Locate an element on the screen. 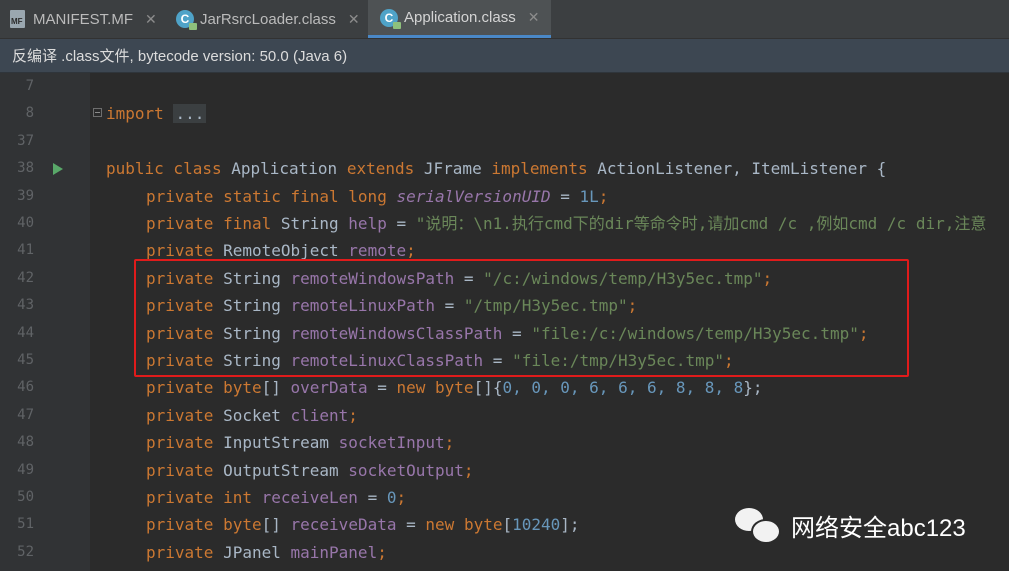  line-number: 40 is located at coordinates (25, 223).